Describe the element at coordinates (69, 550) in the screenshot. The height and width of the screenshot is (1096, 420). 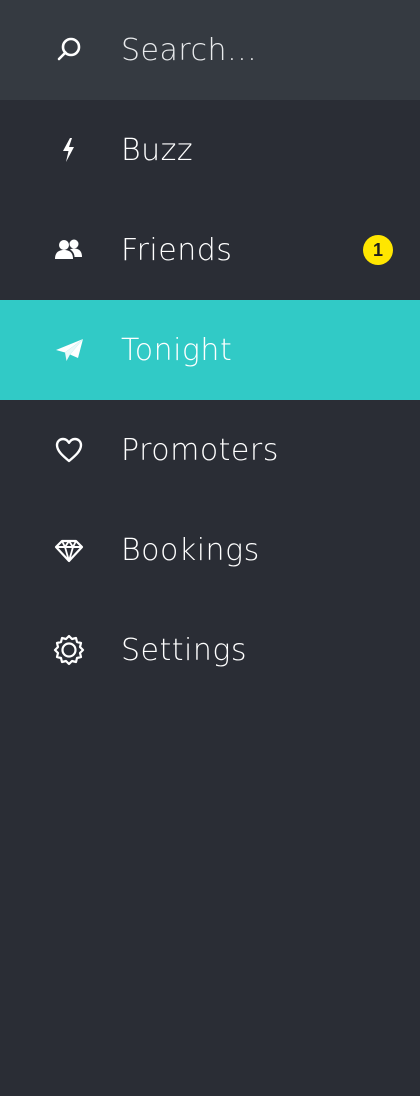
I see `diamond-icon` at that location.